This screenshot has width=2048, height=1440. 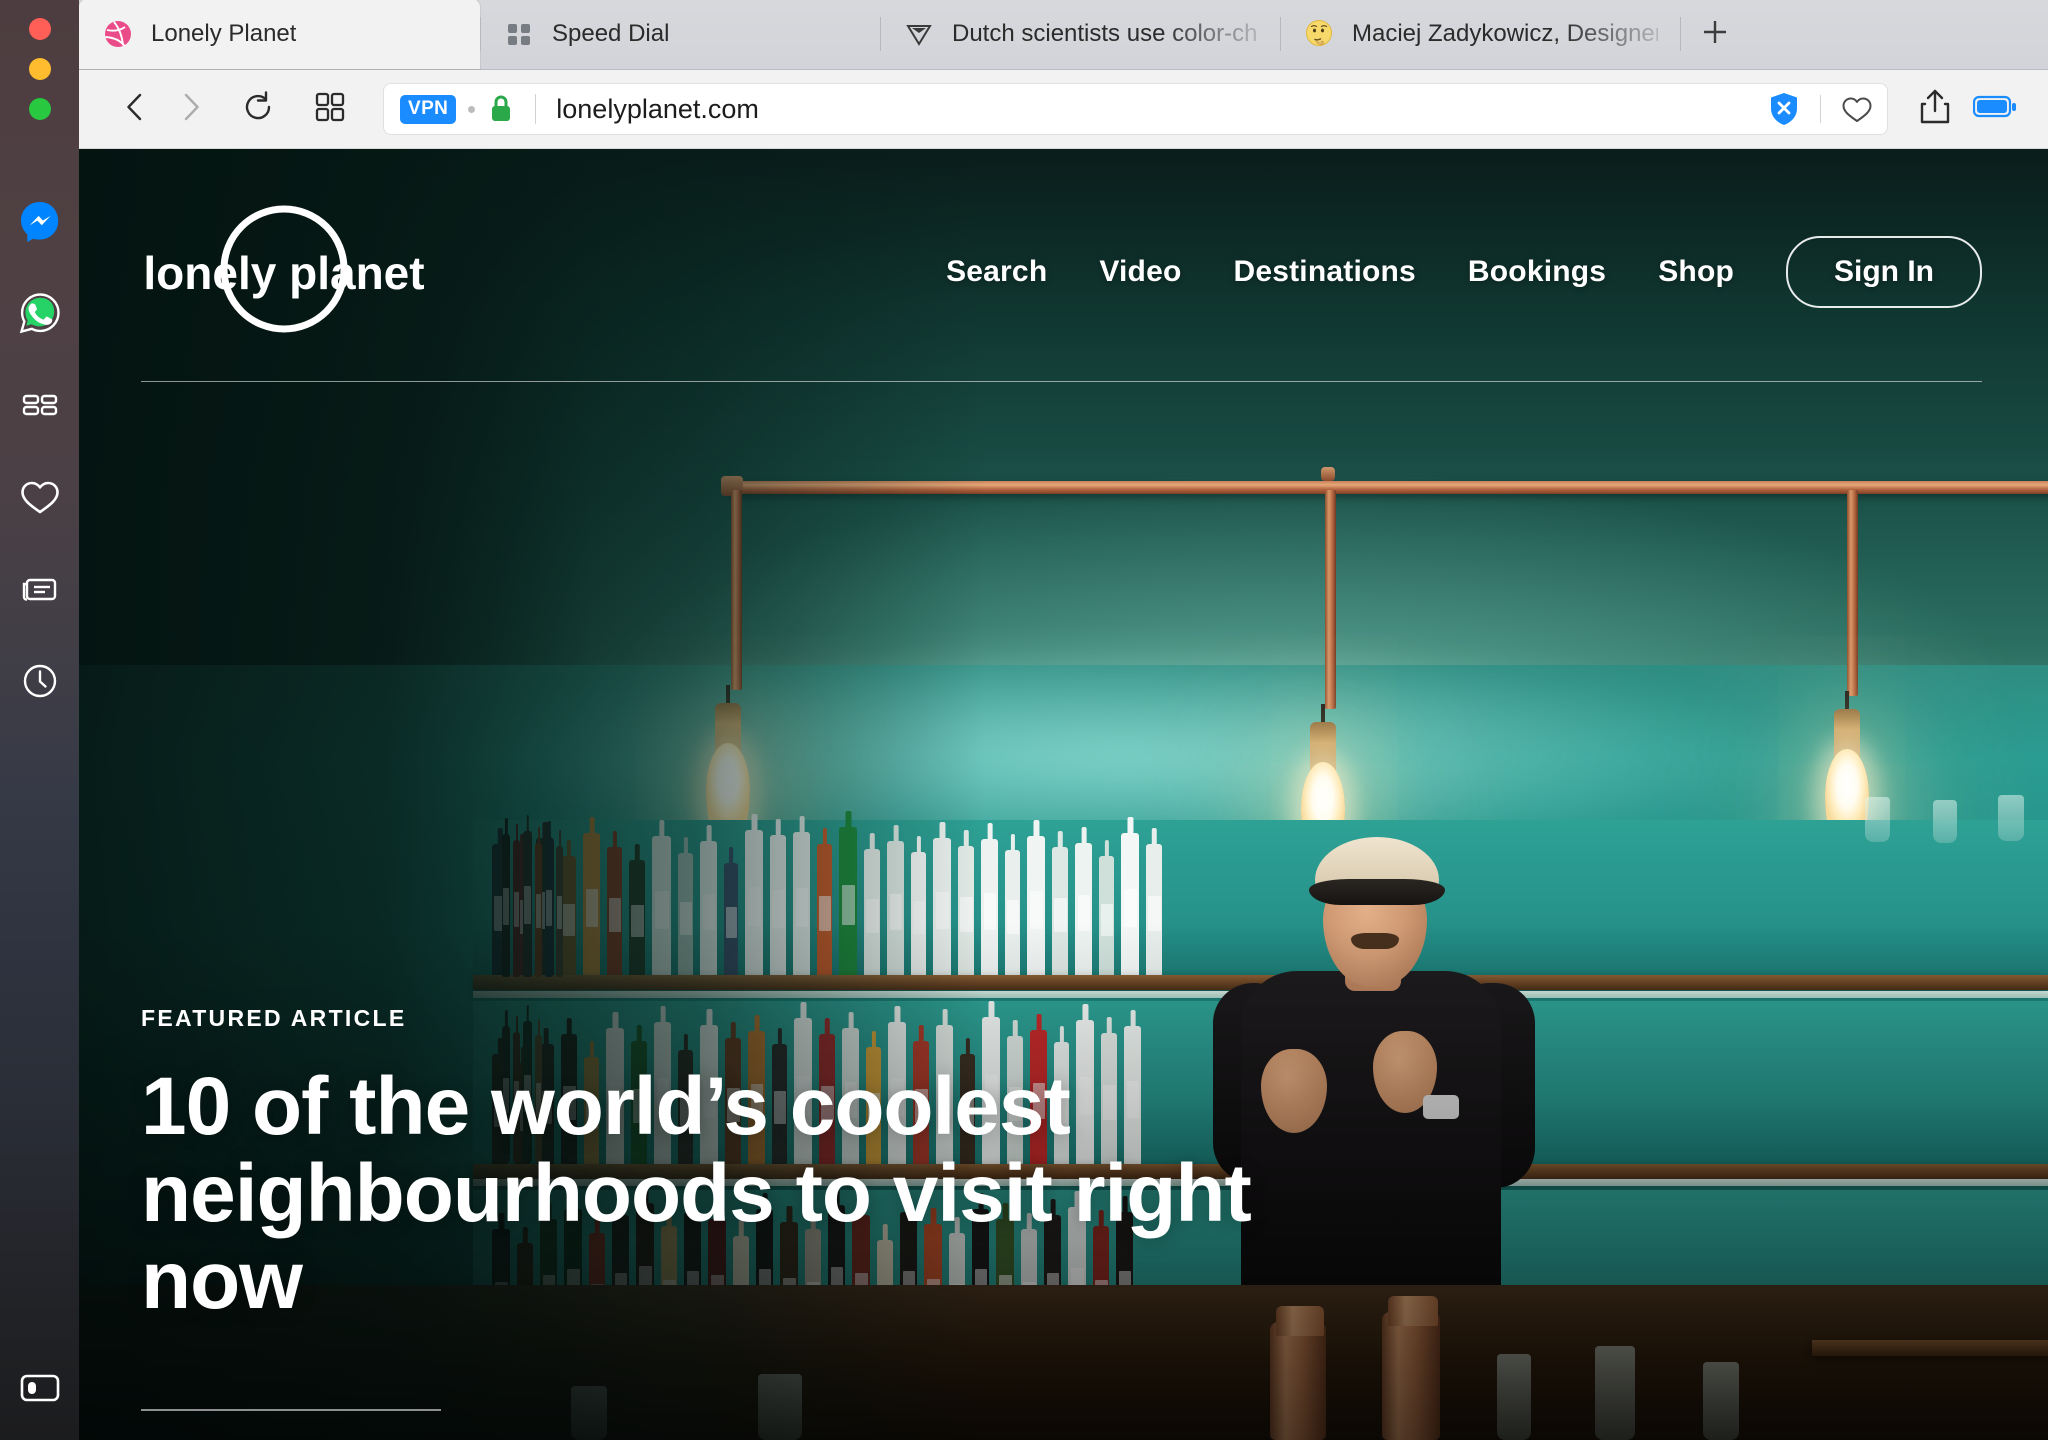 I want to click on plus-icon, so click(x=1715, y=34).